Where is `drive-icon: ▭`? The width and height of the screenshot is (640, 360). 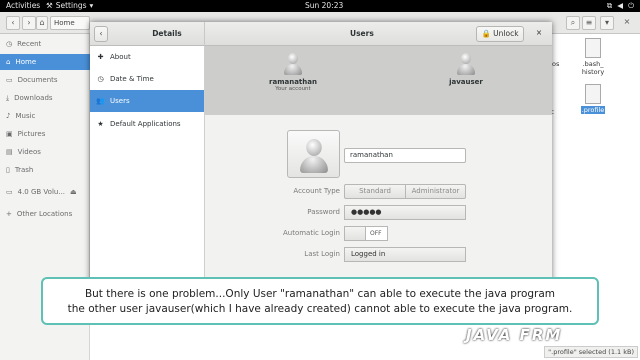 drive-icon: ▭ is located at coordinates (9, 192).